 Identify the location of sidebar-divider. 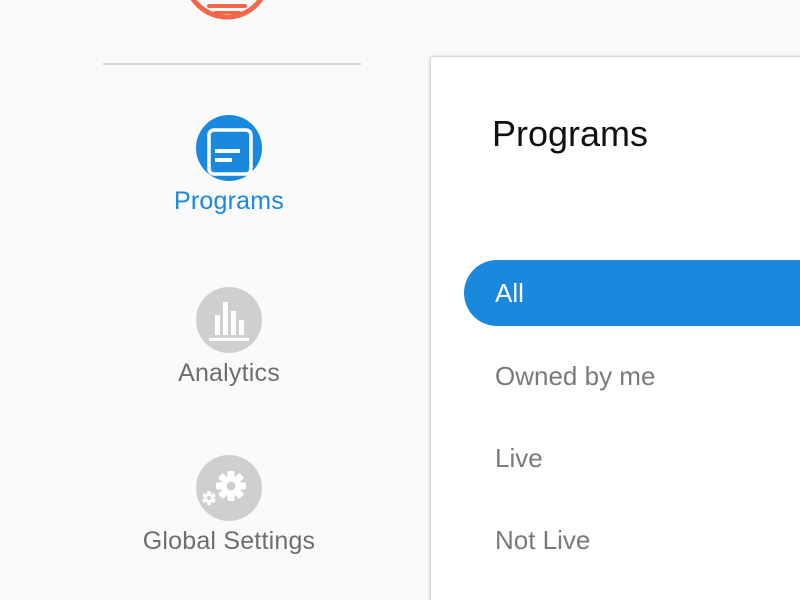
(232, 64).